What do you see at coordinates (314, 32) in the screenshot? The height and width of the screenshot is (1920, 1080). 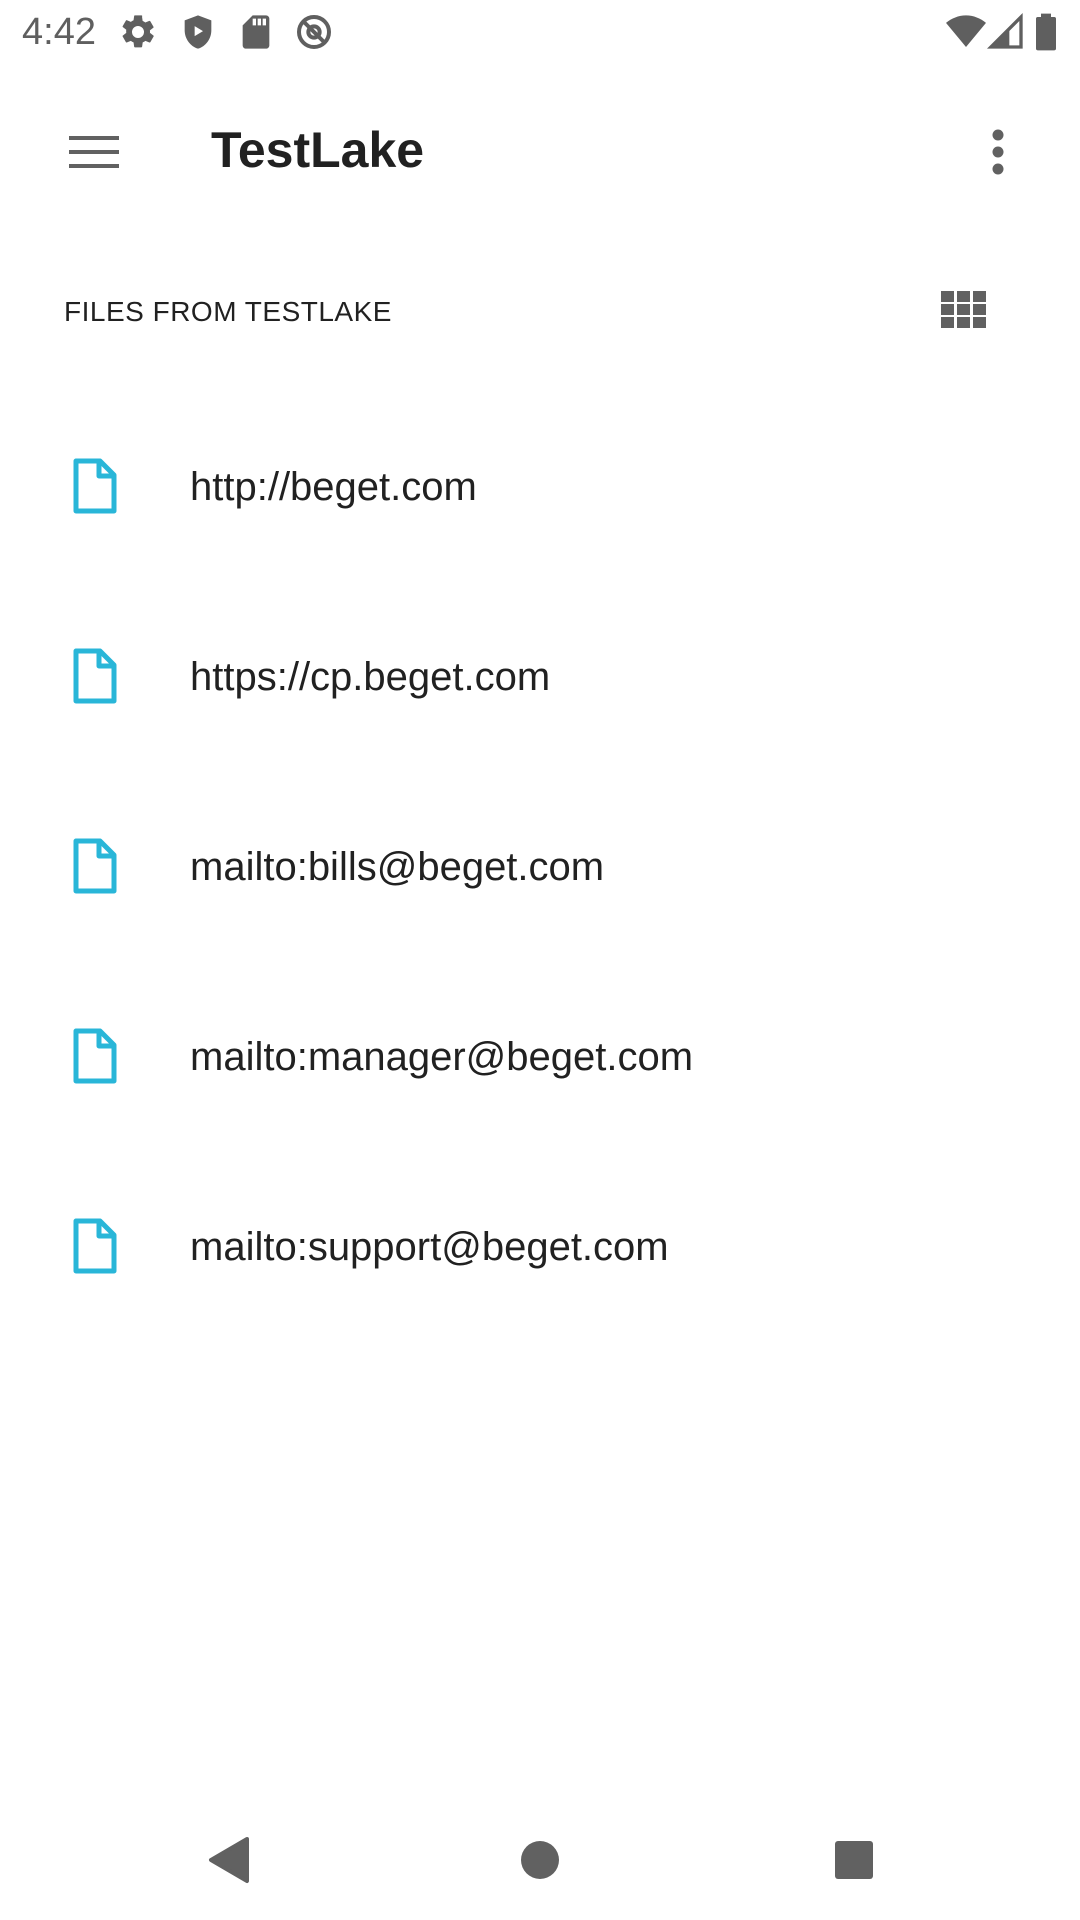 I see `at-sign-icon` at bounding box center [314, 32].